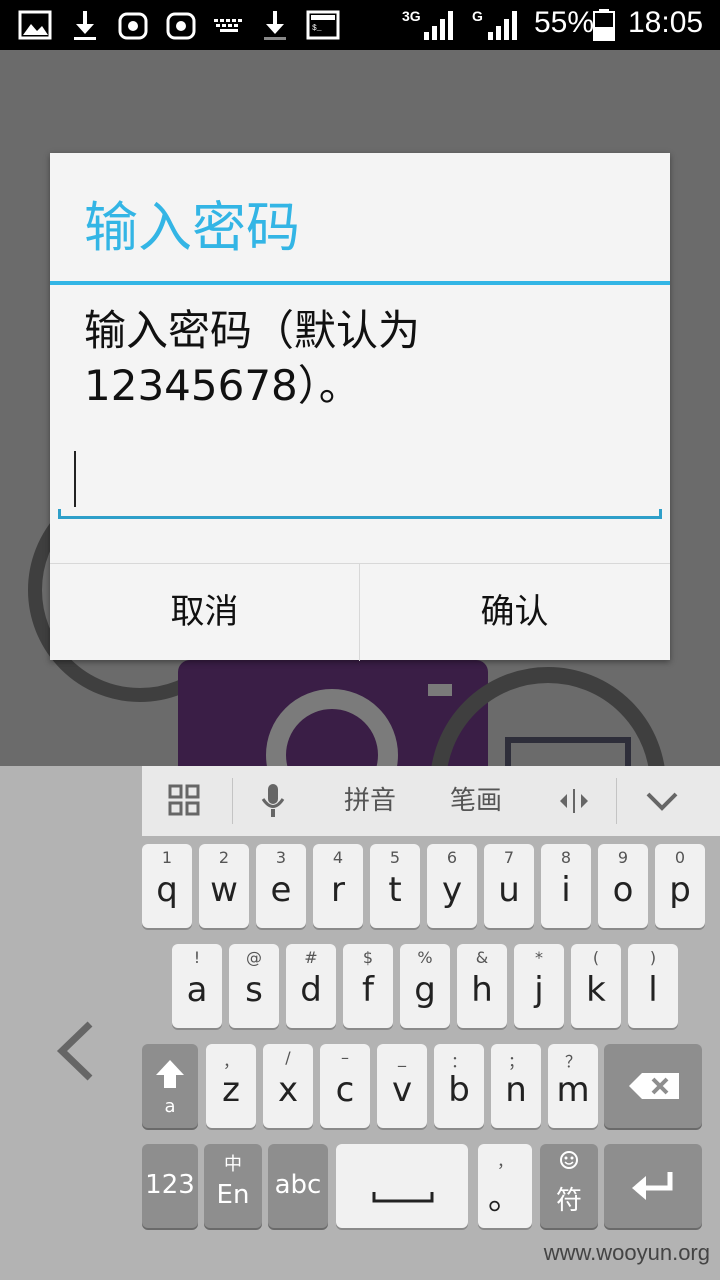 The height and width of the screenshot is (1280, 720). I want to click on key-letter: l, so click(653, 990).